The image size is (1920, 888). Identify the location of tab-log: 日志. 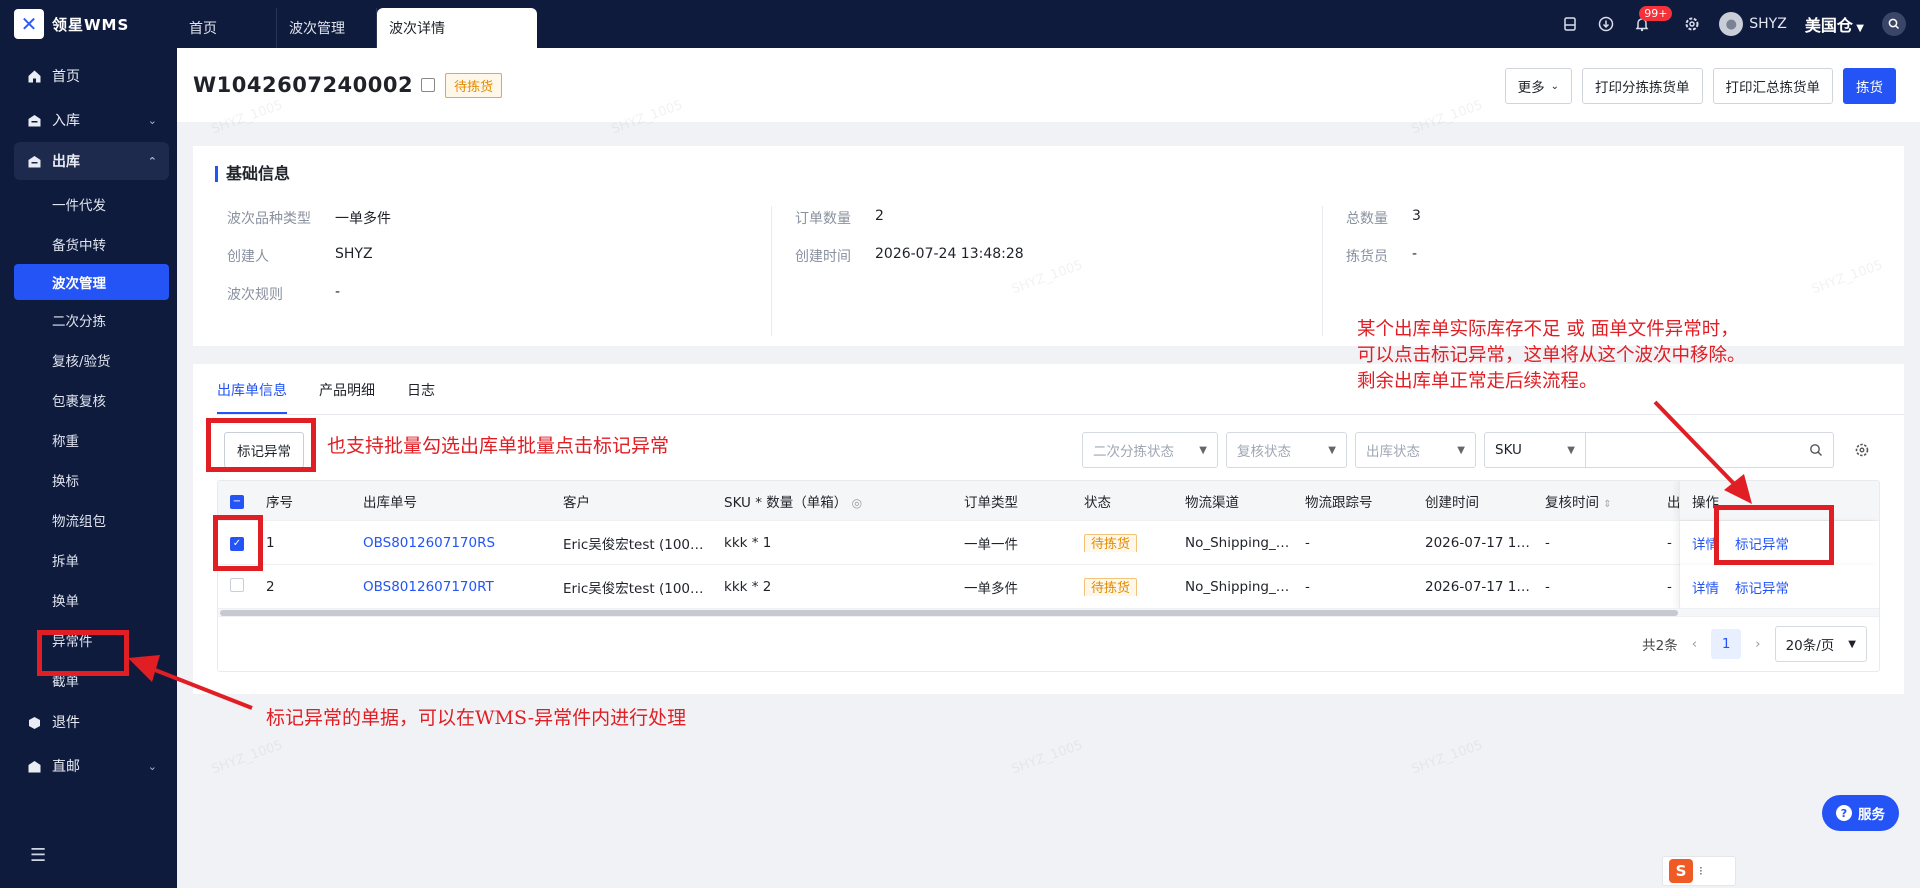
(421, 397).